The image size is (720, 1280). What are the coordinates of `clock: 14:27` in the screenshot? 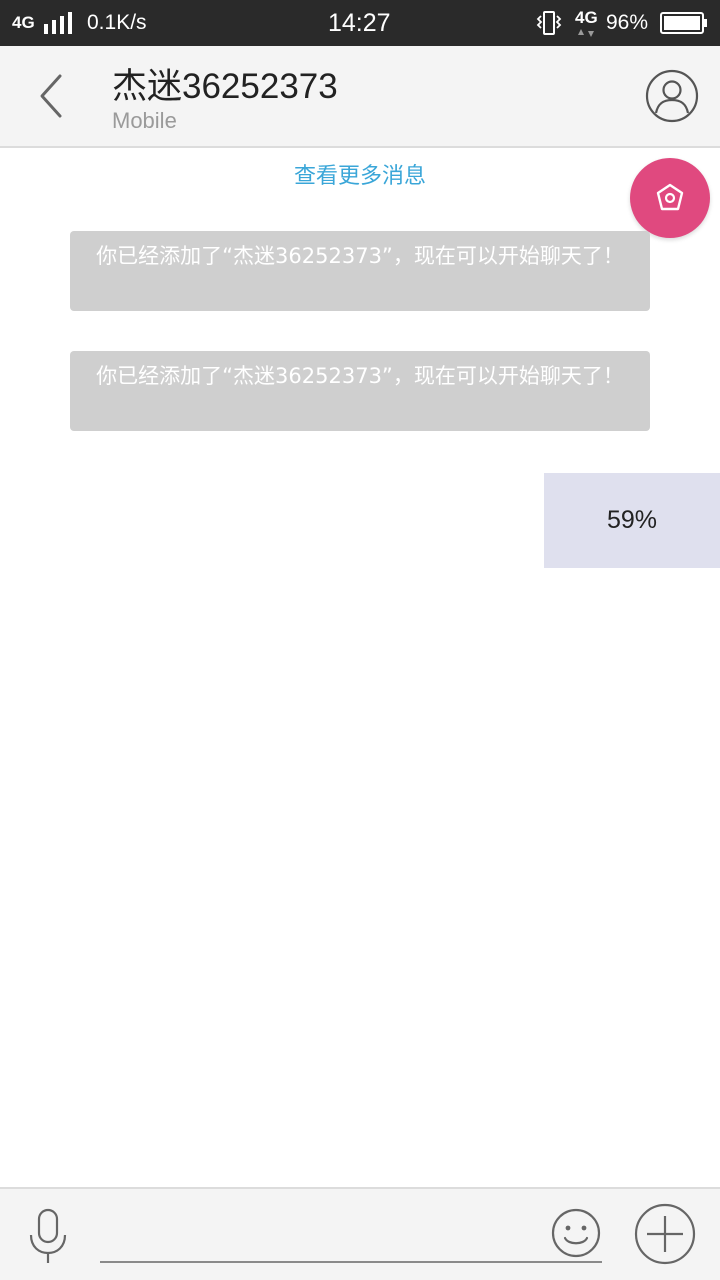 It's located at (359, 23).